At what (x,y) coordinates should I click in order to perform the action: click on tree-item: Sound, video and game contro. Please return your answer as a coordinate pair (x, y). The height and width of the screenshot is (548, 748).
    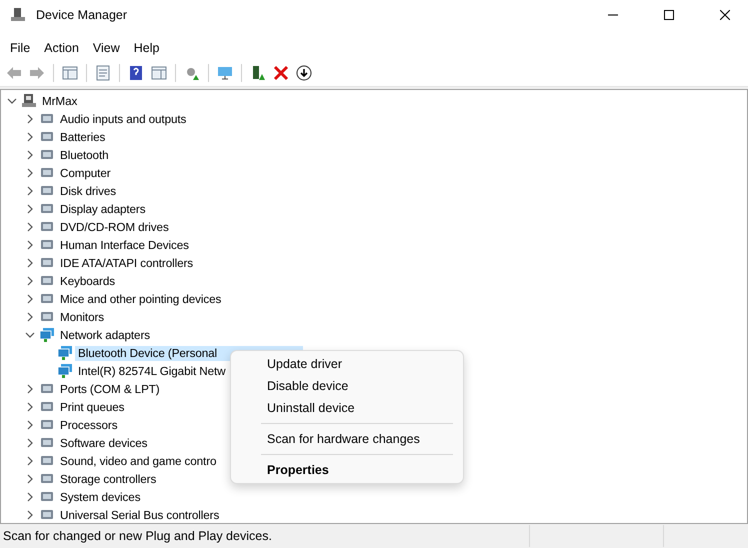
    Looking at the image, I should click on (138, 461).